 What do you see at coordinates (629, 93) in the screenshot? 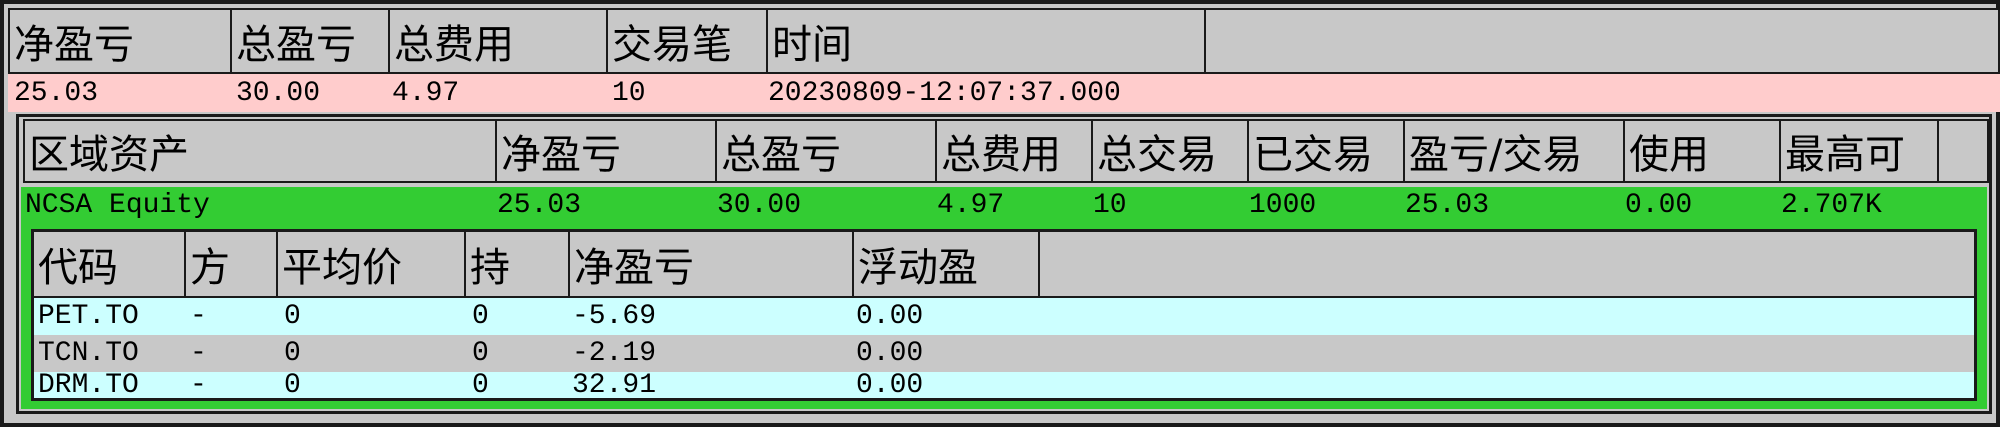
I see `cell-trade-count: 10` at bounding box center [629, 93].